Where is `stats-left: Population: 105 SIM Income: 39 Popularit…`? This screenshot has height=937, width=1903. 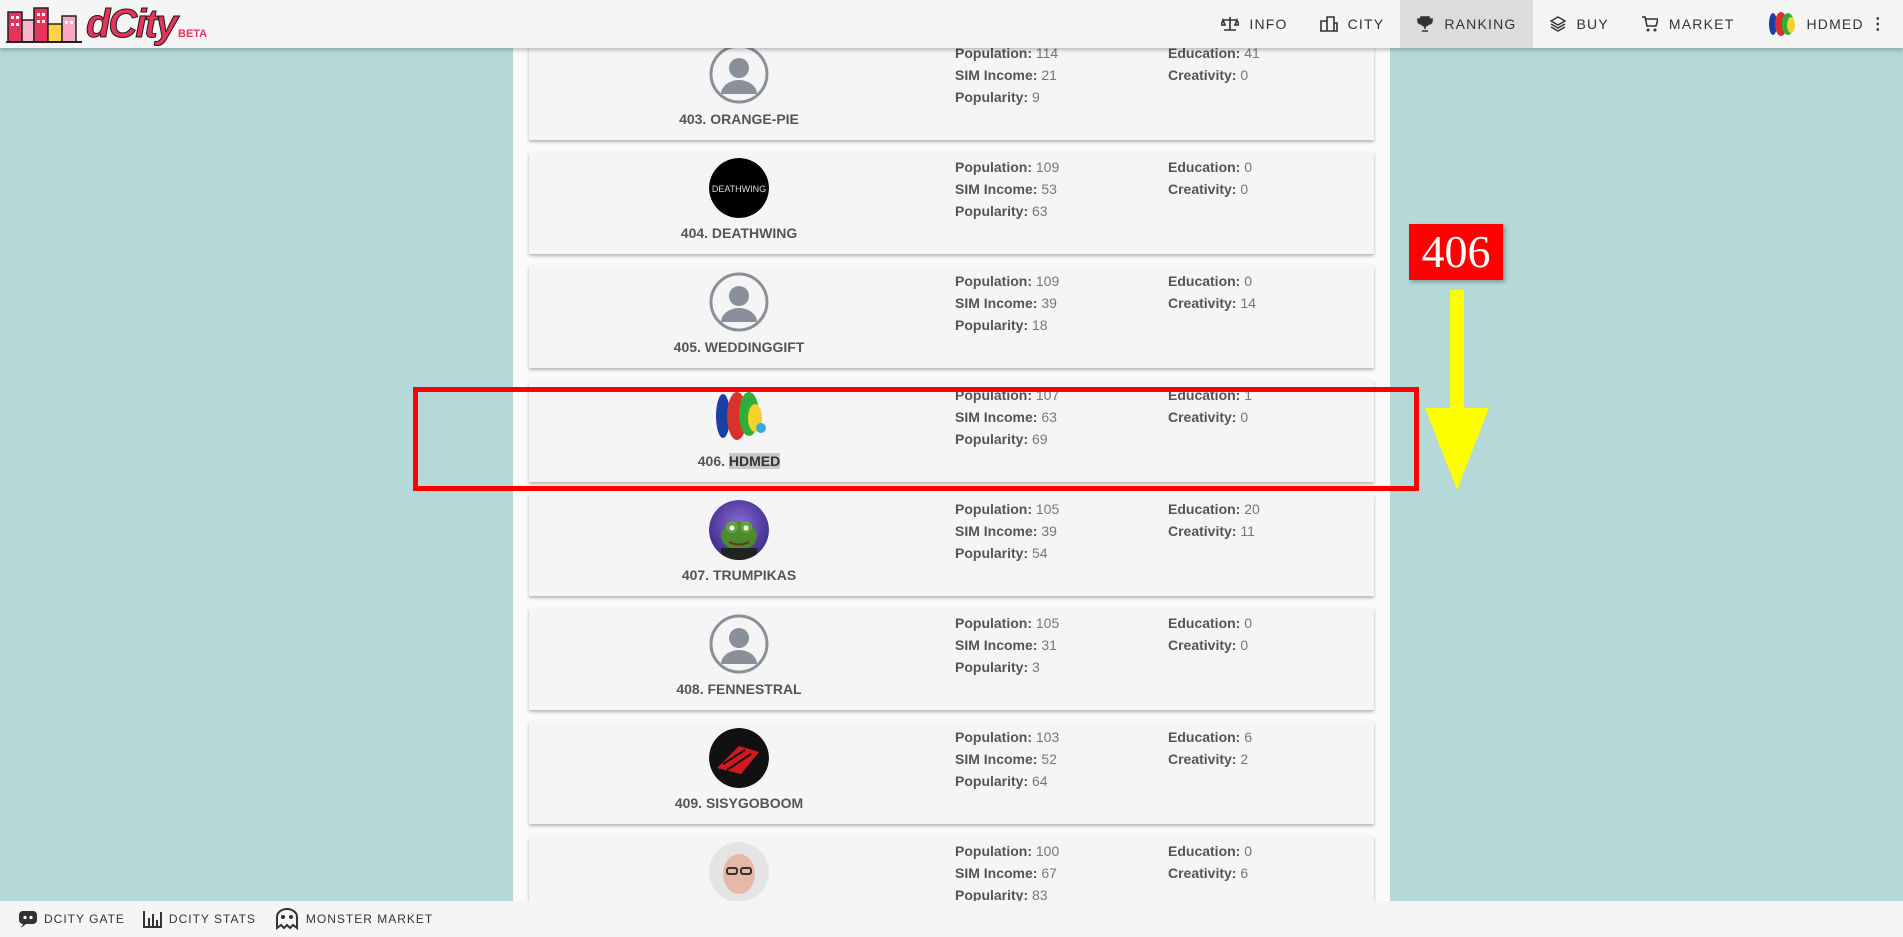 stats-left: Population: 105 SIM Income: 39 Popularit… is located at coordinates (1007, 531).